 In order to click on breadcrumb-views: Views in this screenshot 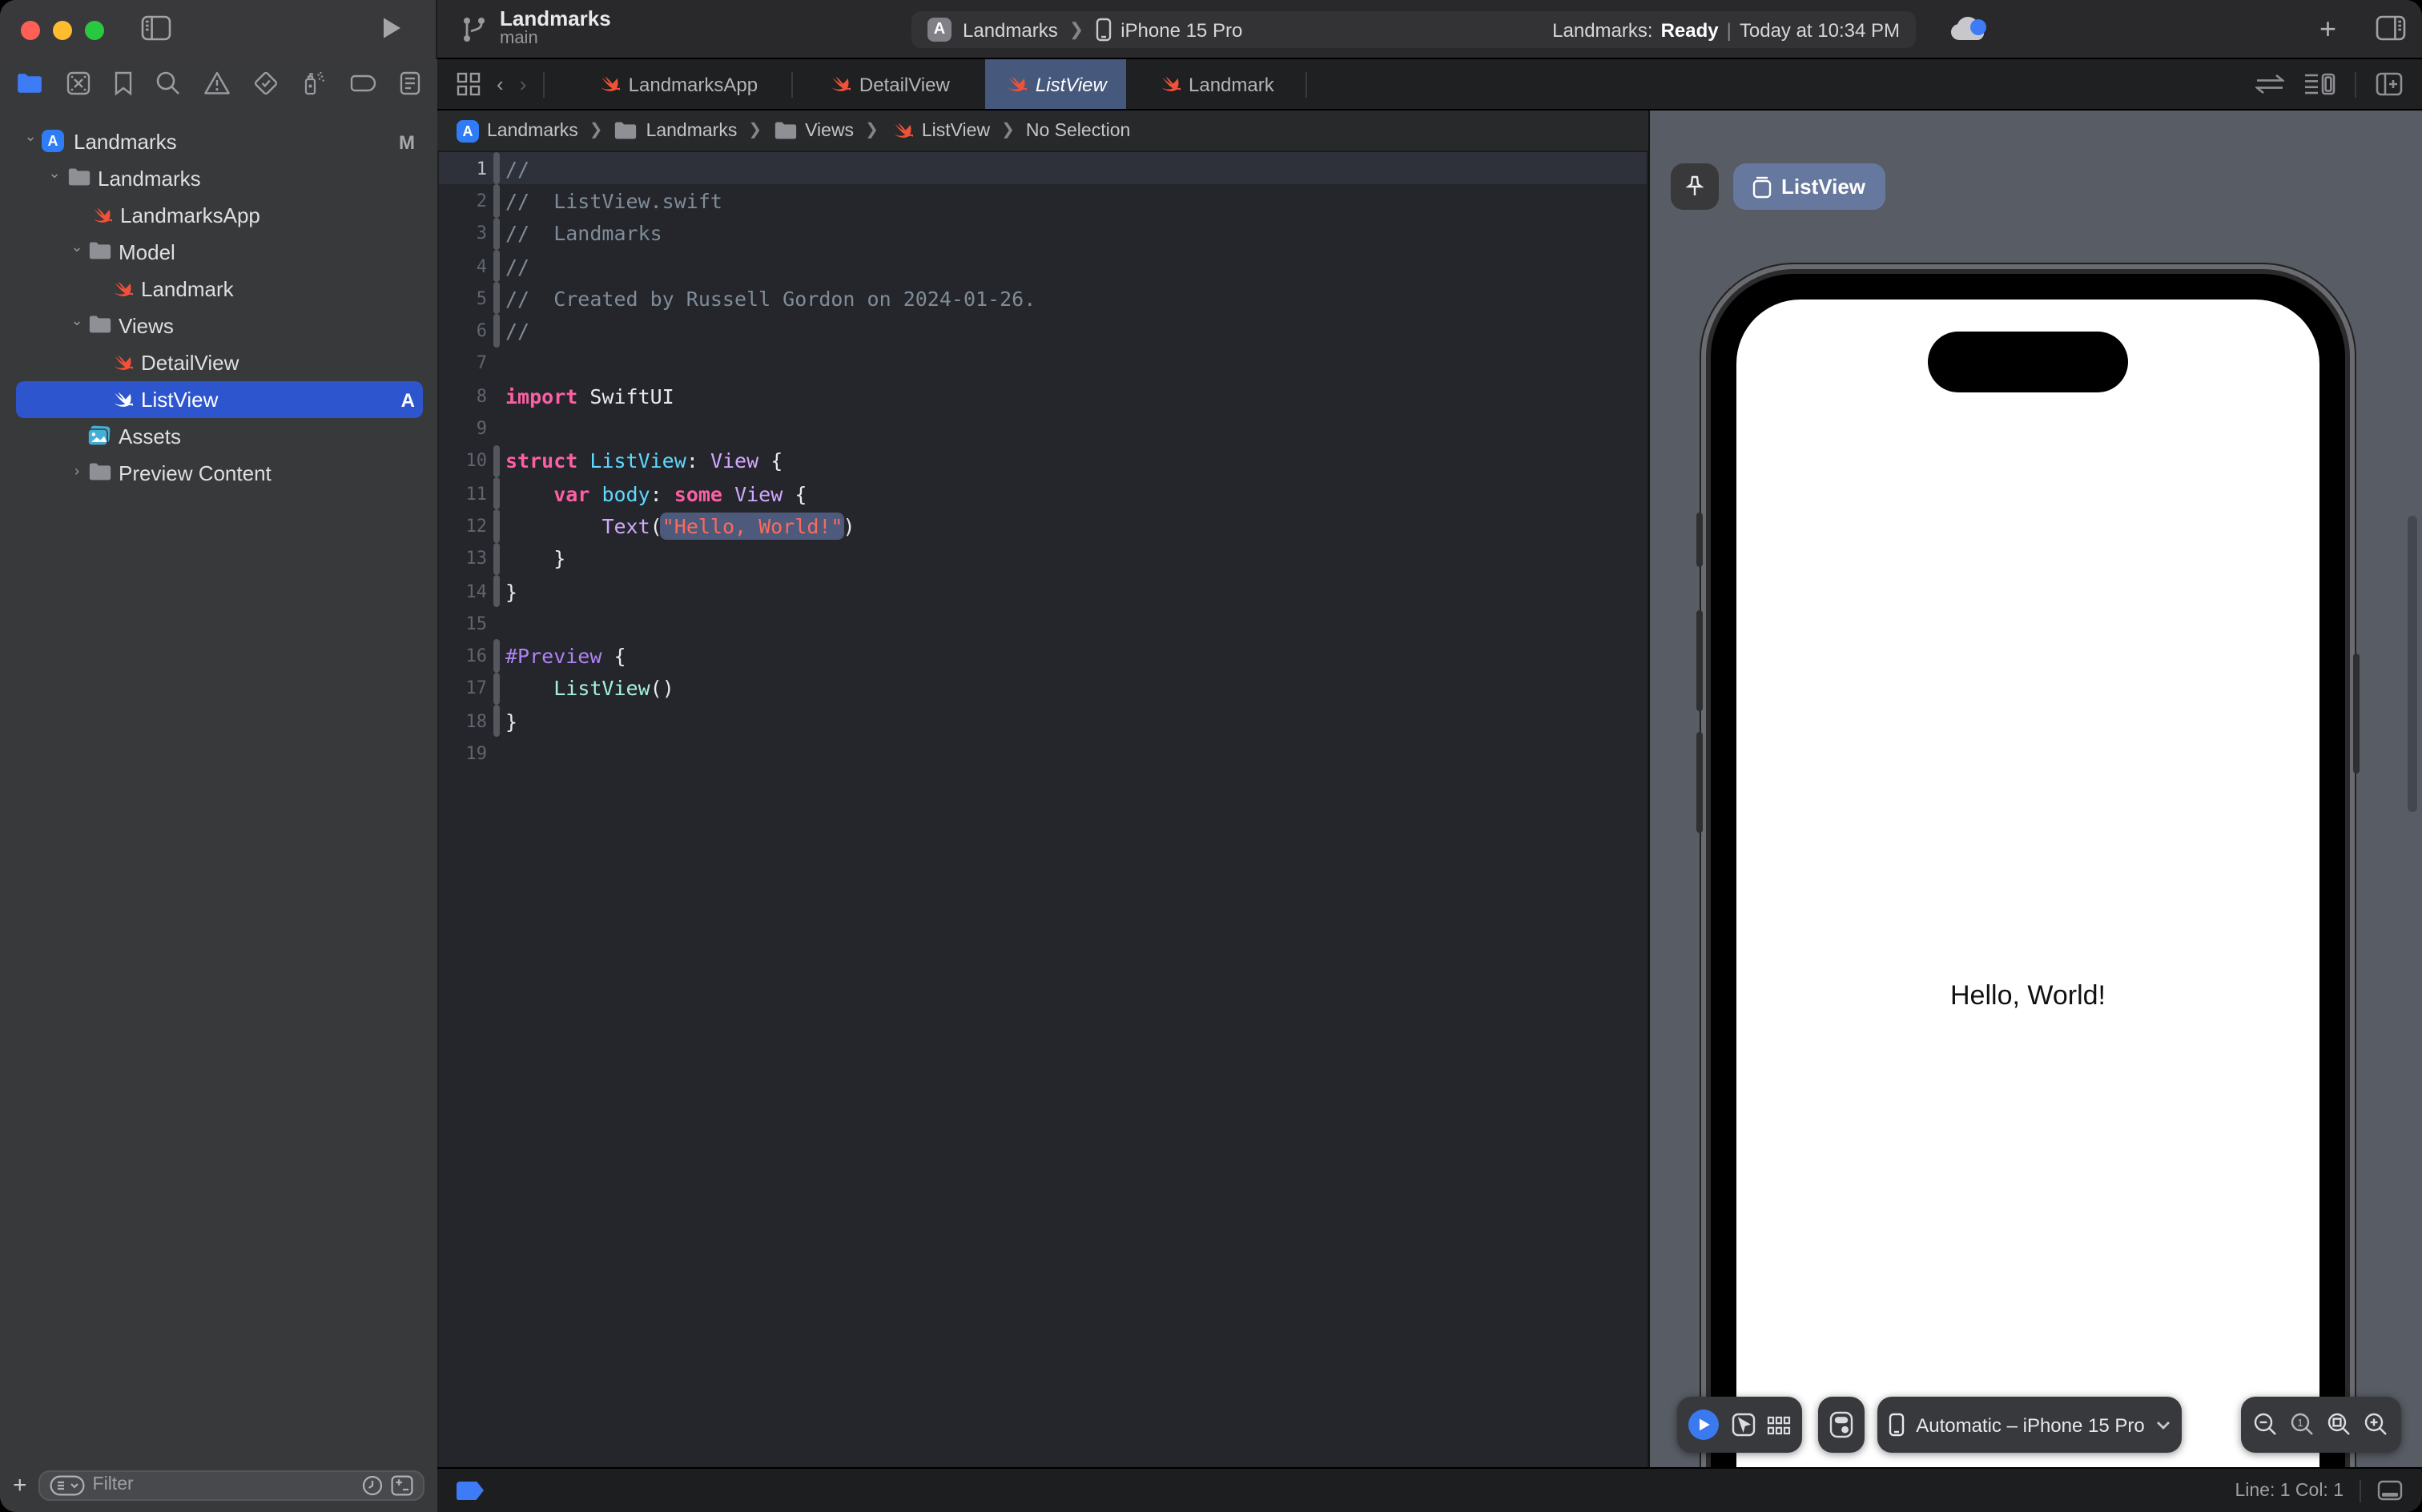, I will do `click(813, 130)`.